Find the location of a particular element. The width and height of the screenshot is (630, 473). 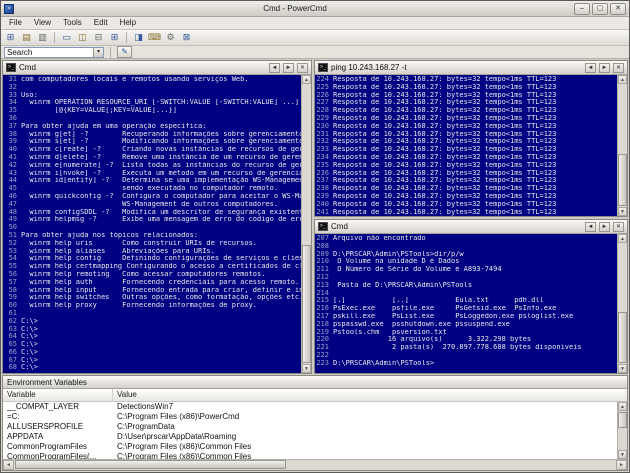

highlight-button: ✎ is located at coordinates (124, 52).